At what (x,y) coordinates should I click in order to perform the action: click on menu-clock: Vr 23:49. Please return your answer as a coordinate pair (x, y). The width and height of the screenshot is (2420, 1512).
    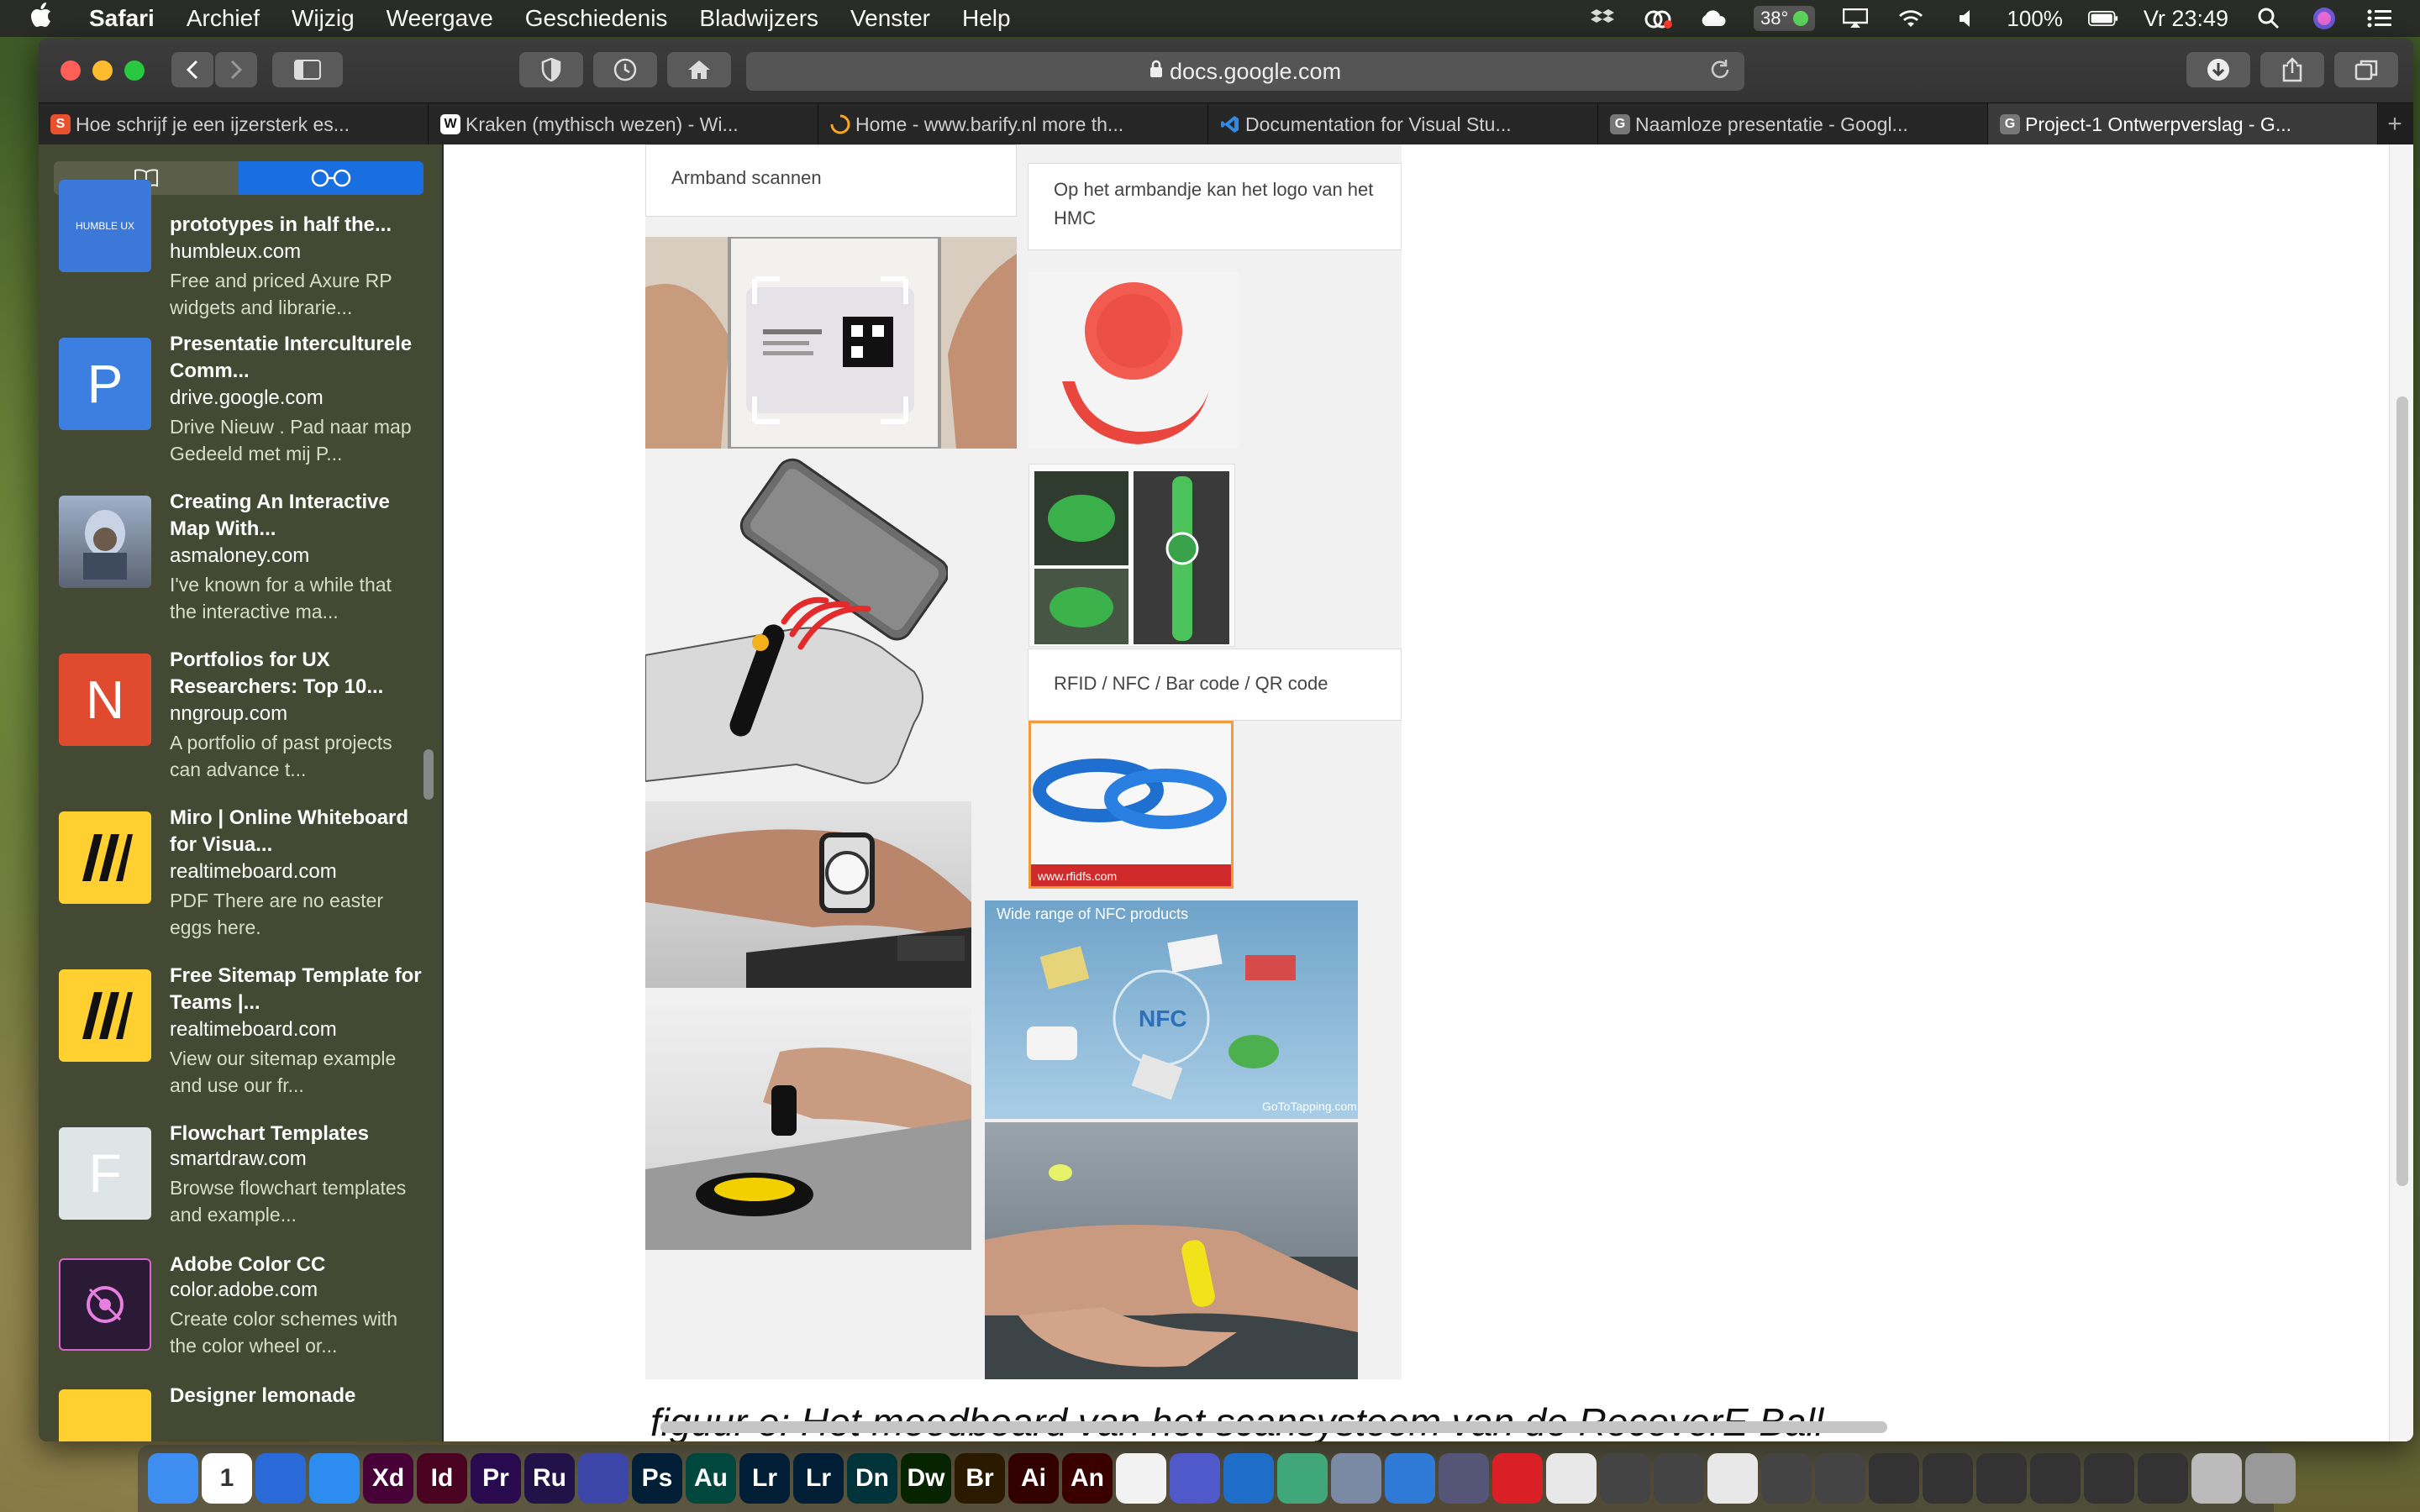
    Looking at the image, I should click on (2186, 19).